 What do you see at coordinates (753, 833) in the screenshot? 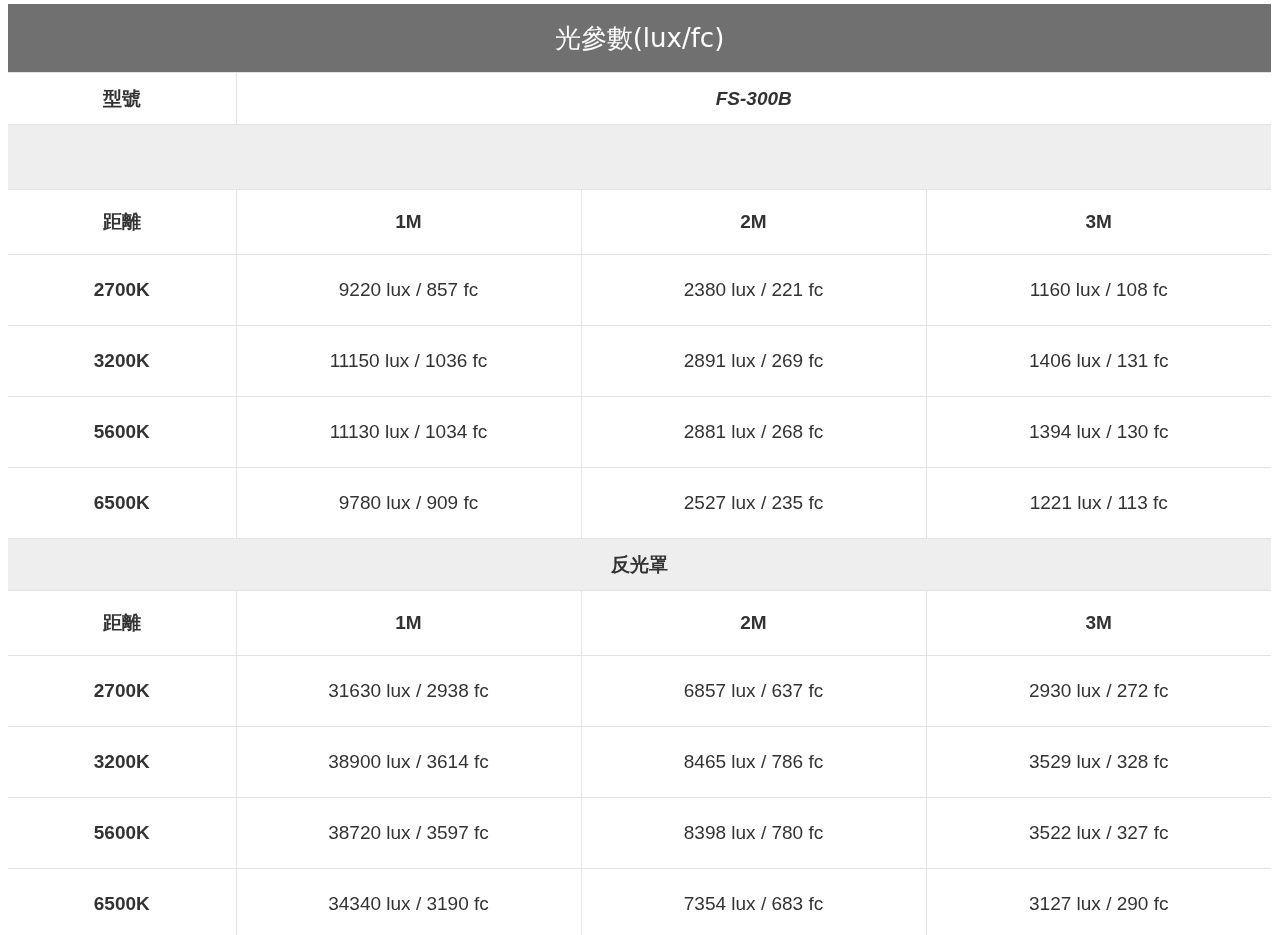
I see `table-cell: 8398 lux / 780 fc` at bounding box center [753, 833].